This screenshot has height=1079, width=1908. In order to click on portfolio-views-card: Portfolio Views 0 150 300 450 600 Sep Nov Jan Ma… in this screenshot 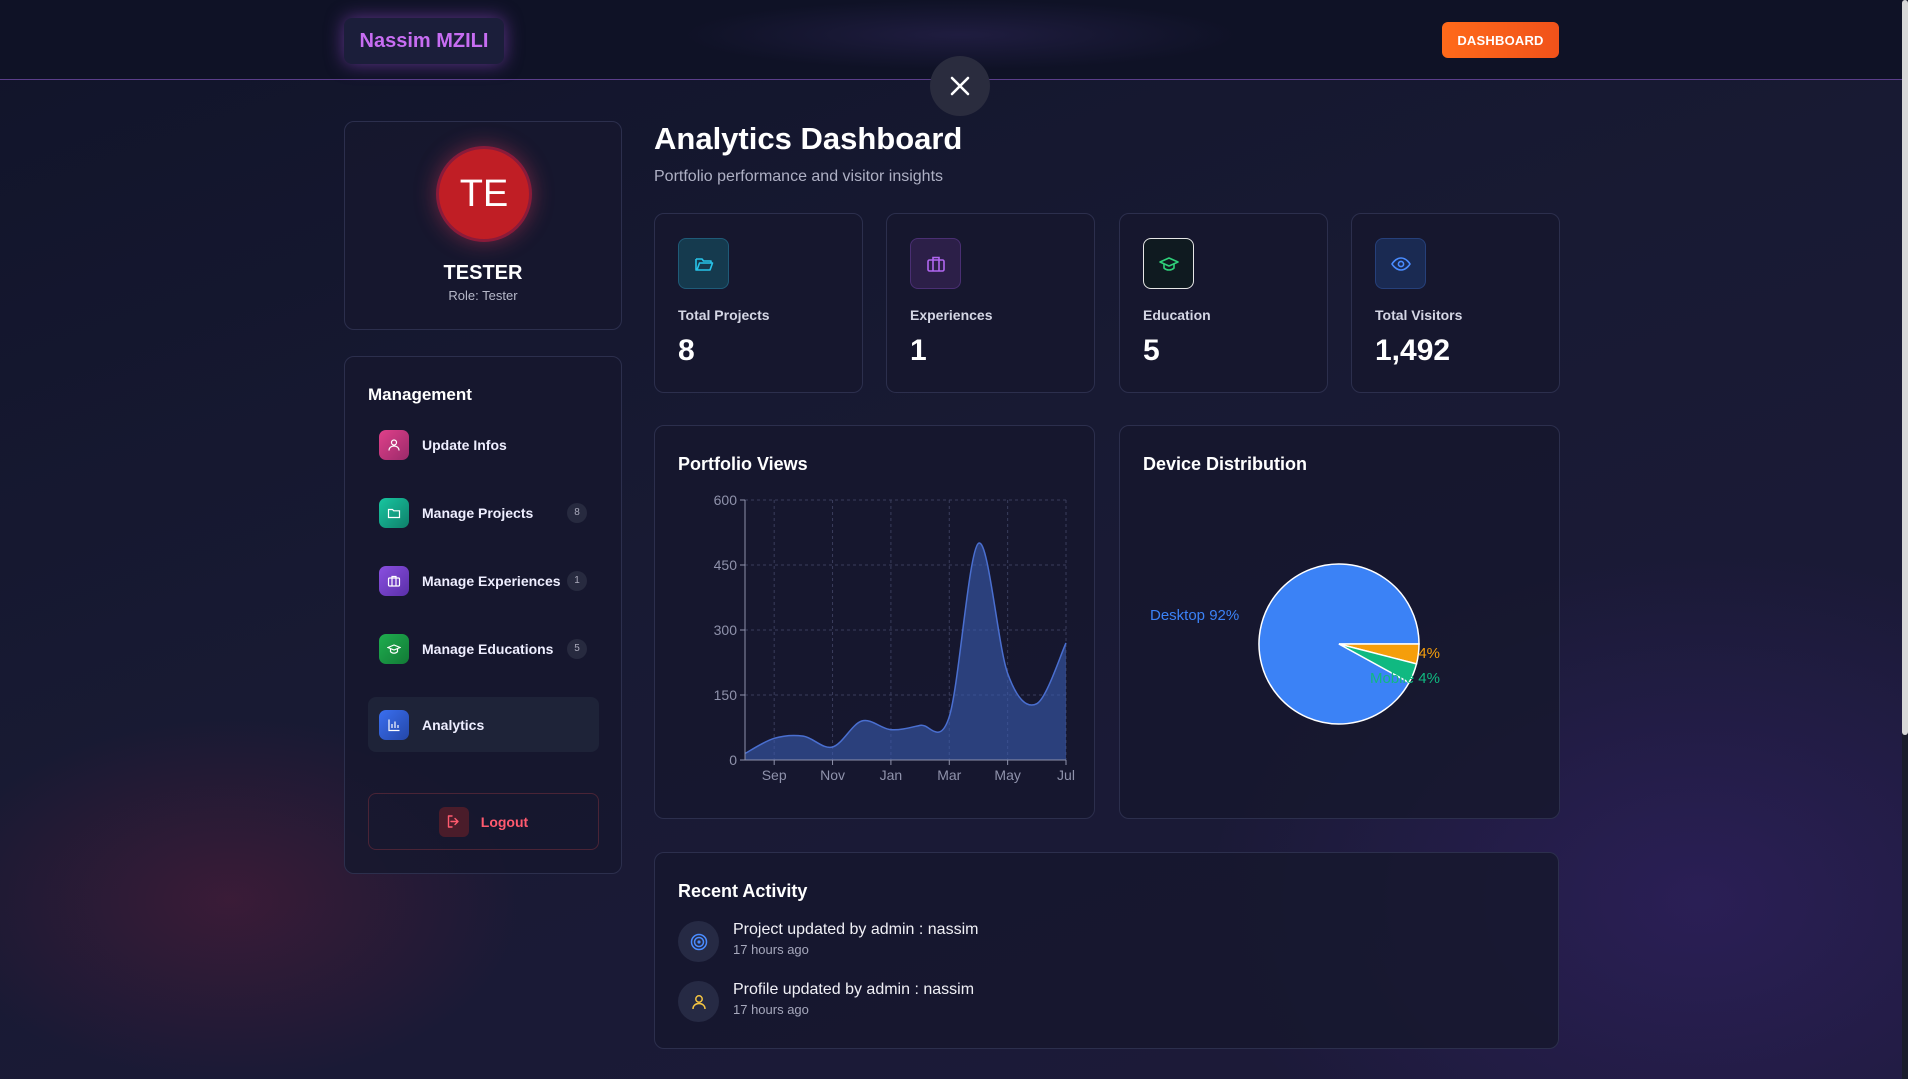, I will do `click(874, 622)`.